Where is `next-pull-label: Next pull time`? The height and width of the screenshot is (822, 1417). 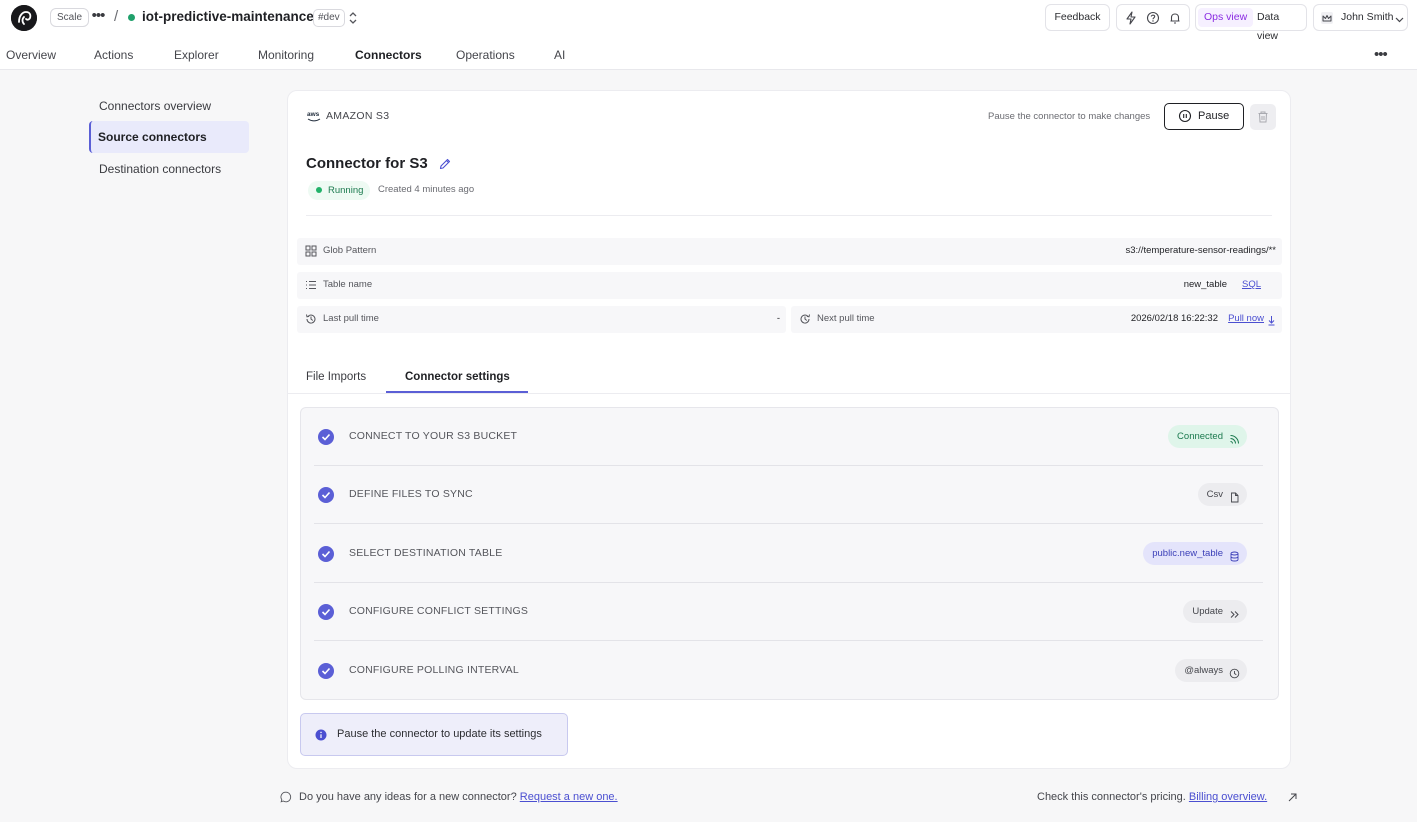
next-pull-label: Next pull time is located at coordinates (846, 318).